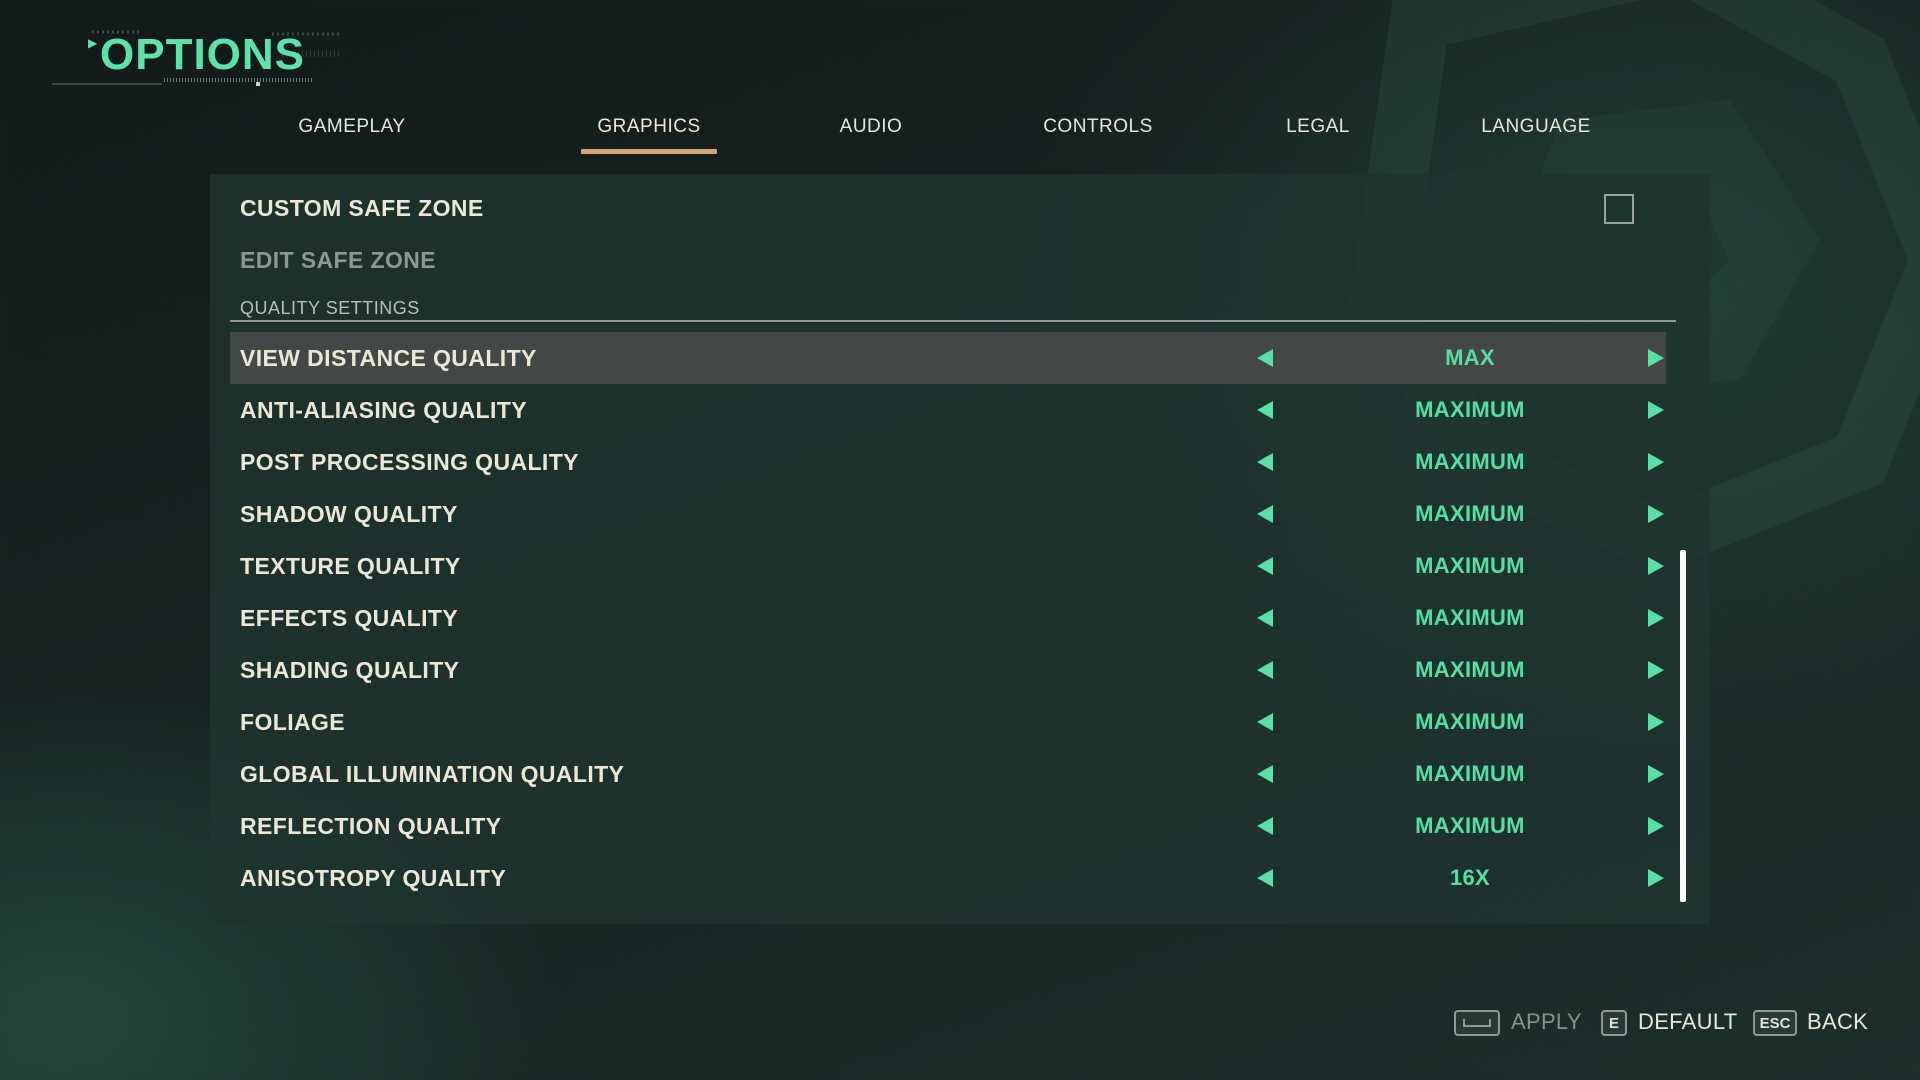  I want to click on section-title: QUALITY SETTINGS, so click(330, 308).